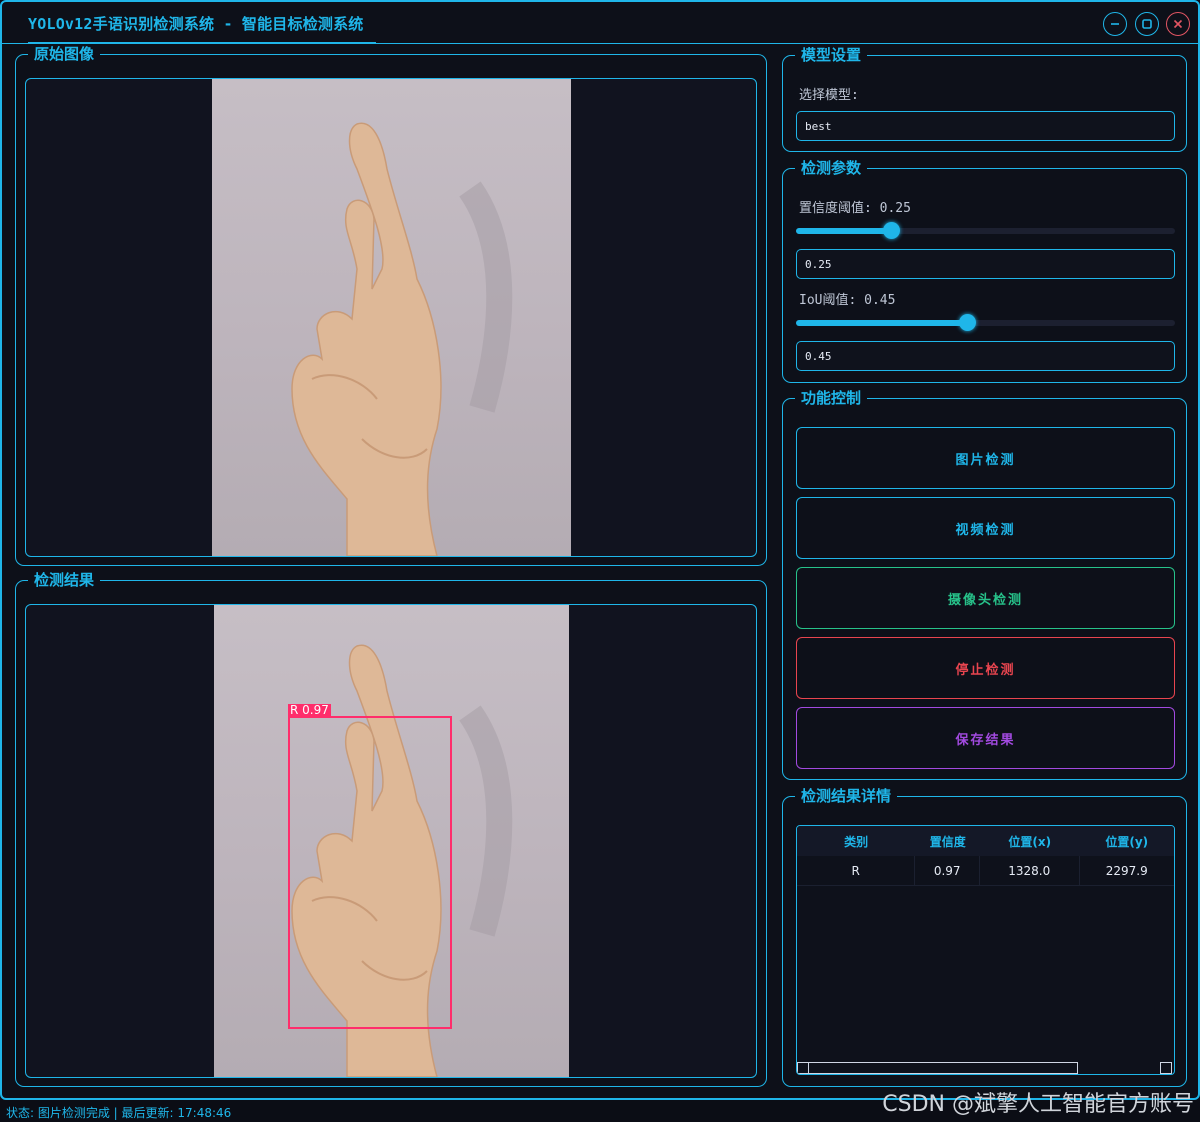 This screenshot has height=1122, width=1200. Describe the element at coordinates (855, 208) in the screenshot. I see `conf-threshold-label: 置信度阈值: 0.25` at that location.